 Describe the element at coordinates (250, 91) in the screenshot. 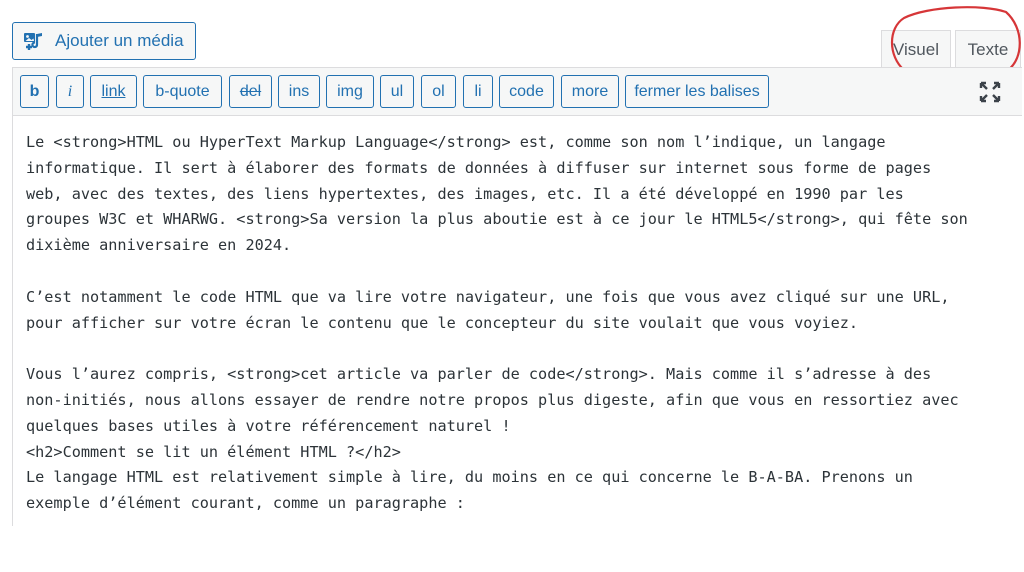

I see `del-button: del` at that location.